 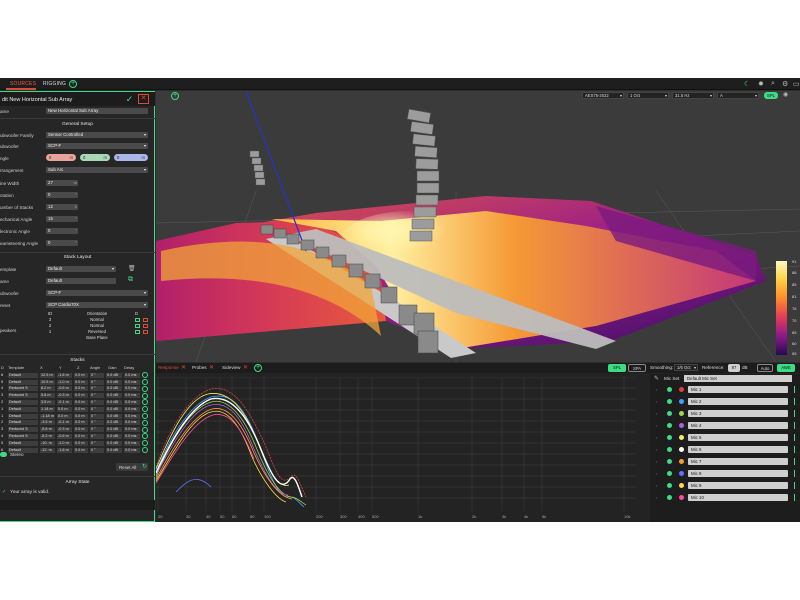 What do you see at coordinates (97, 146) in the screenshot?
I see `subwoofer-select: SCP-F` at bounding box center [97, 146].